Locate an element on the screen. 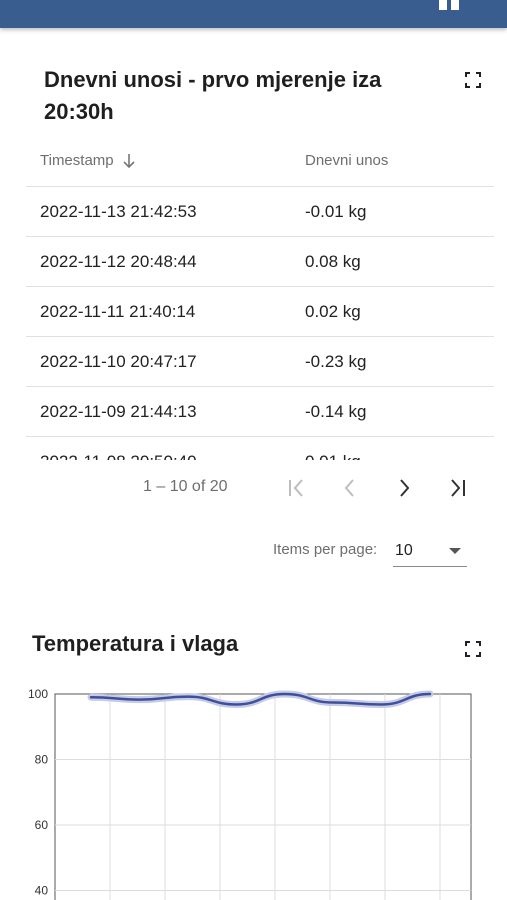 The width and height of the screenshot is (507, 900). paginator-range-label: 1 – 10 of 20 is located at coordinates (185, 486).